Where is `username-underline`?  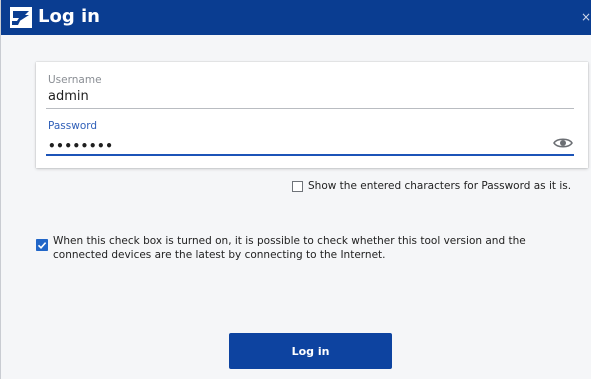 username-underline is located at coordinates (310, 108).